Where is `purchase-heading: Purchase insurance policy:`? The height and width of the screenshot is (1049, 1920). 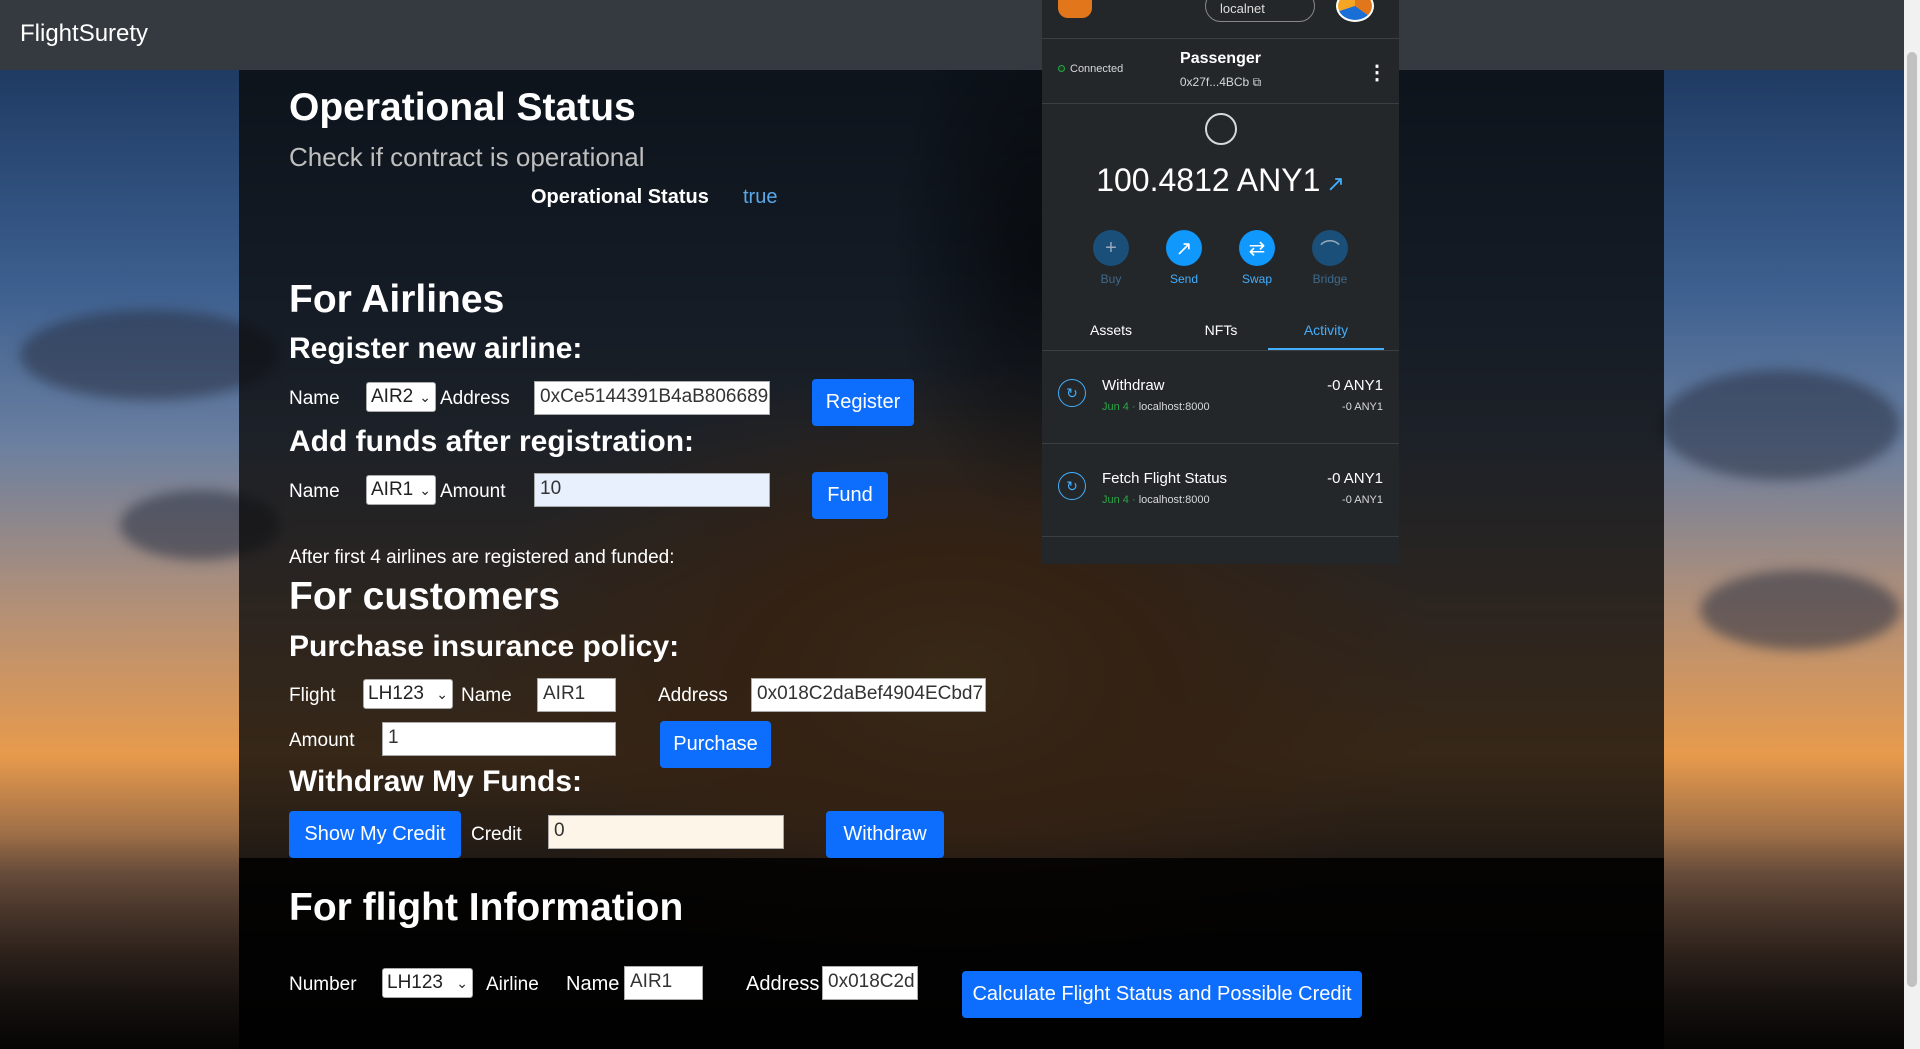
purchase-heading: Purchase insurance policy: is located at coordinates (484, 646).